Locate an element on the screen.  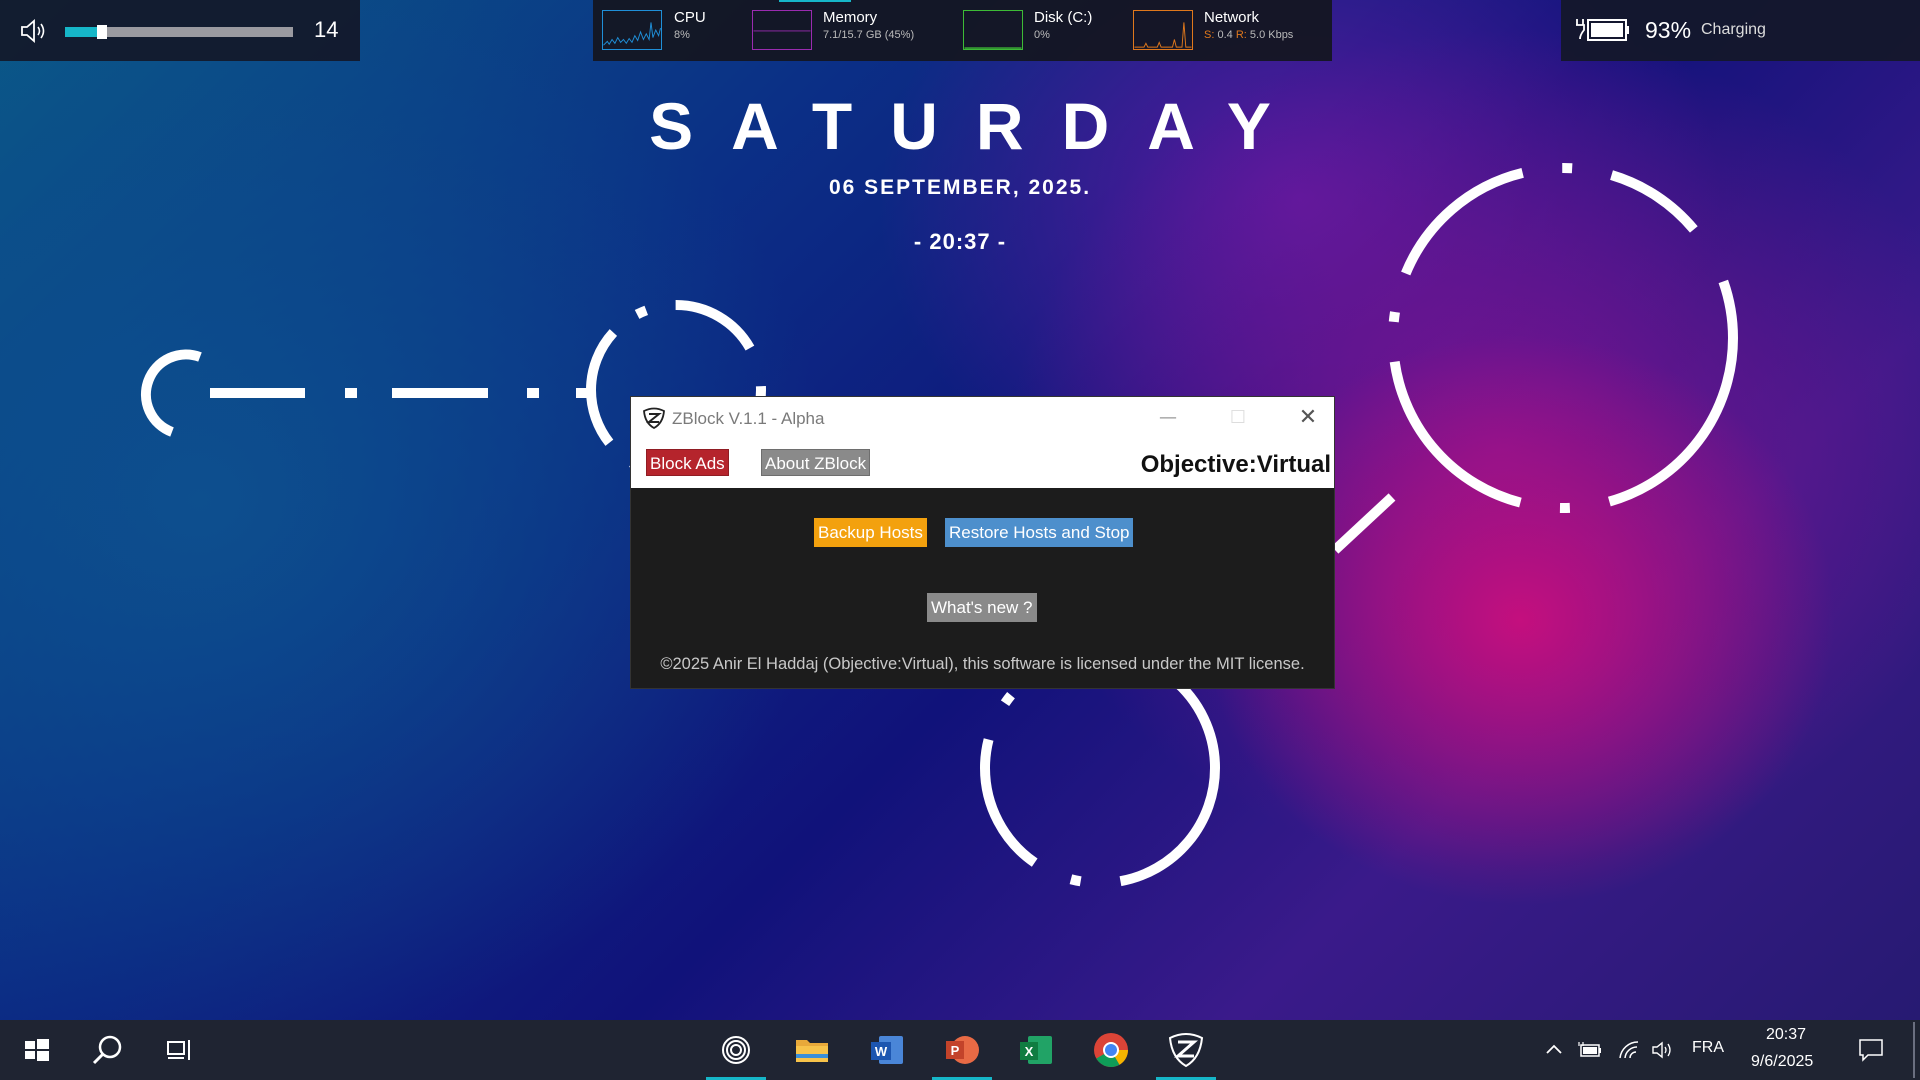
brand-label: Objective:Virtual is located at coordinates (1235, 464).